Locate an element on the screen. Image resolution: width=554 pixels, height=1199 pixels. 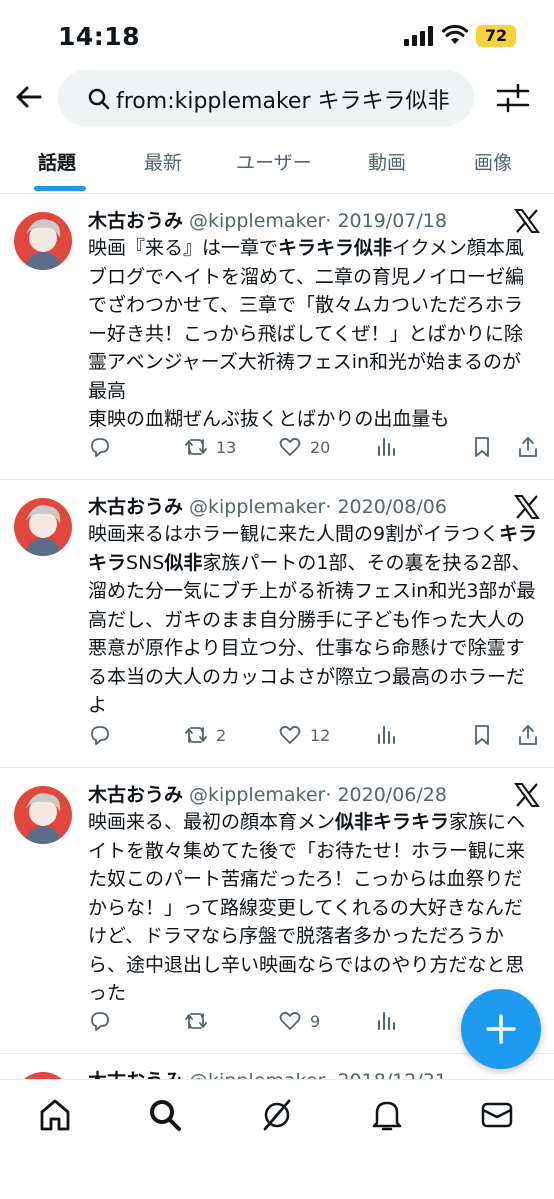
signal-icon is located at coordinates (418, 36).